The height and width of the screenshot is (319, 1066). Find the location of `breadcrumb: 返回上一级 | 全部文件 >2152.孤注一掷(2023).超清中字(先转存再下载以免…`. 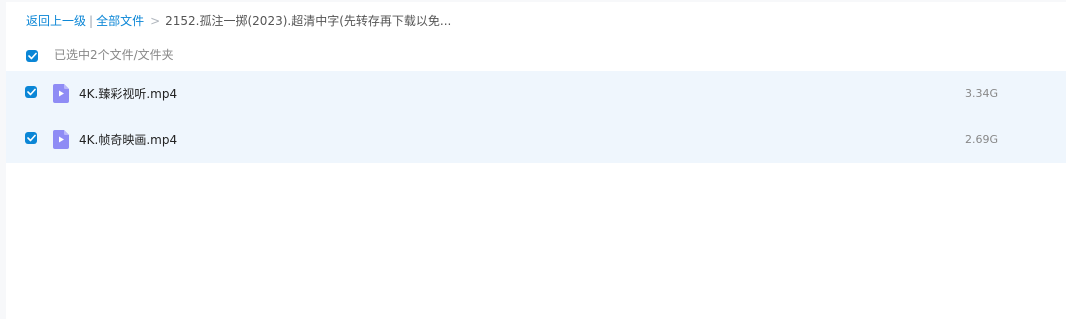

breadcrumb: 返回上一级 | 全部文件 >2152.孤注一掷(2023).超清中字(先转存再下载以免… is located at coordinates (238, 21).